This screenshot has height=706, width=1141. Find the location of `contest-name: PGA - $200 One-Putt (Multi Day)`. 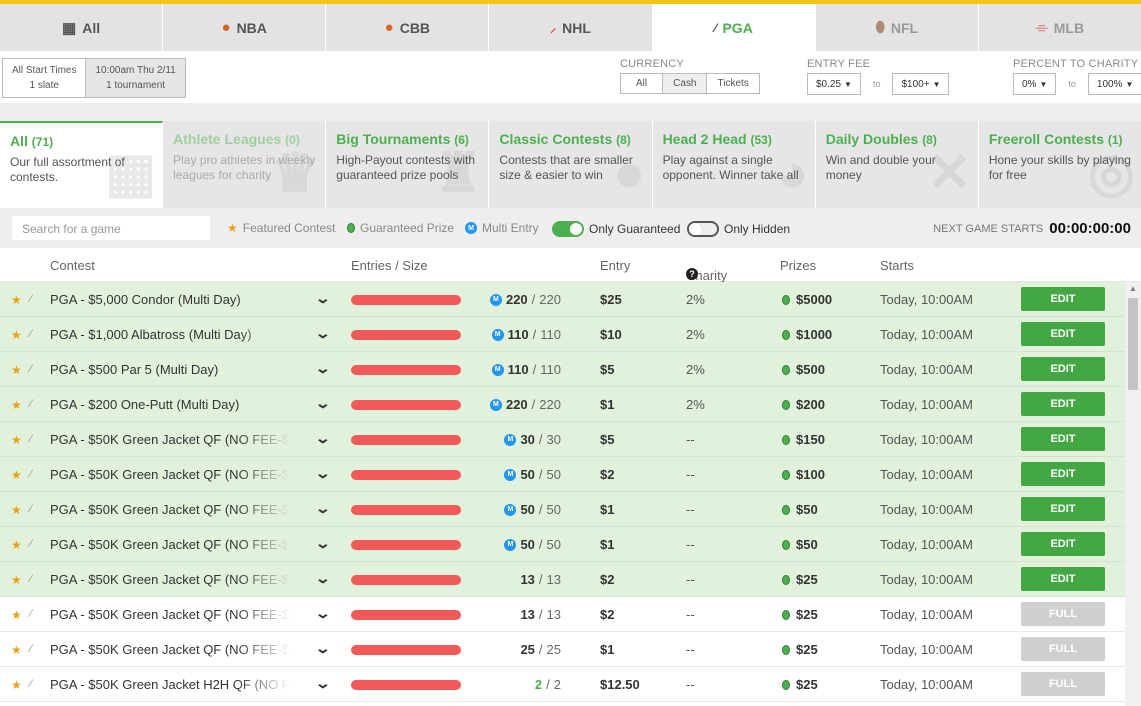

contest-name: PGA - $200 One-Putt (Multi Day) is located at coordinates (170, 404).